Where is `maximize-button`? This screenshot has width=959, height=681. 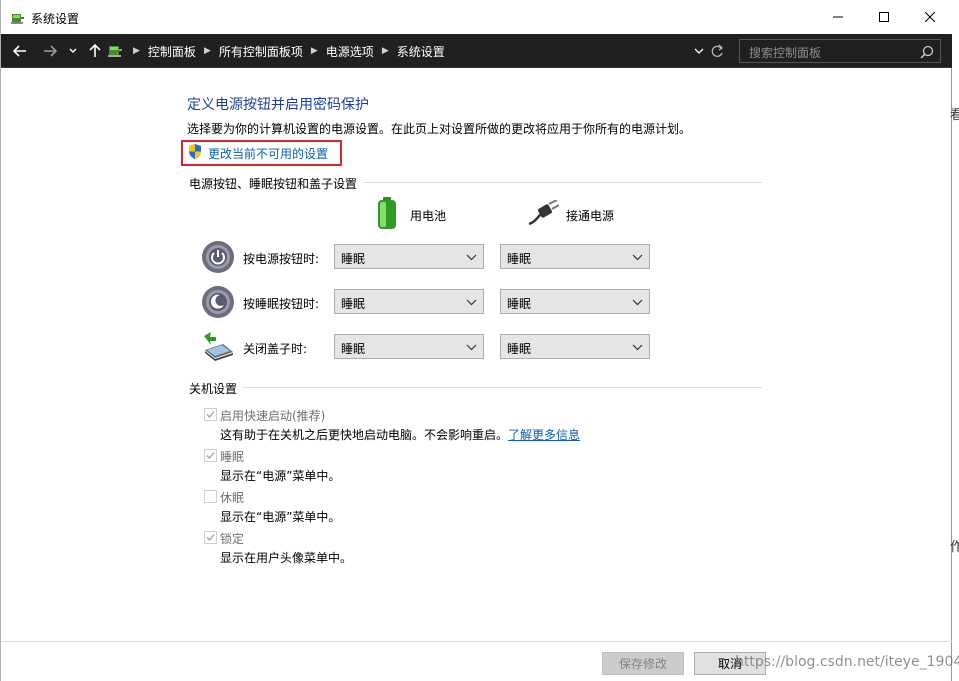 maximize-button is located at coordinates (884, 17).